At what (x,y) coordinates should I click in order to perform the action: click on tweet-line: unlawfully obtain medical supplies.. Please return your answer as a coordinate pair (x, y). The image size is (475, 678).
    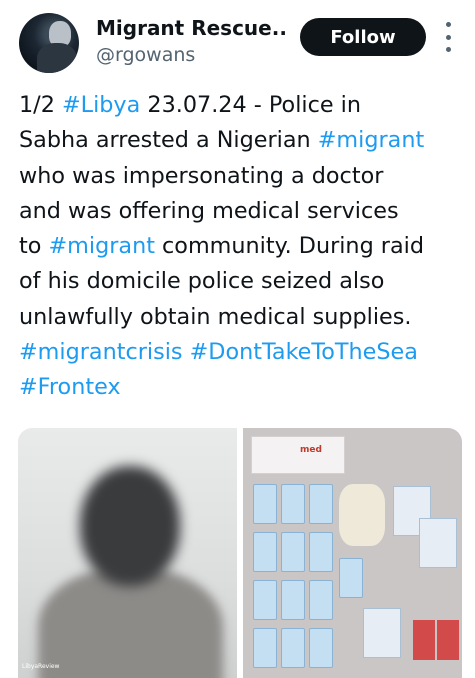
    Looking at the image, I should click on (241, 317).